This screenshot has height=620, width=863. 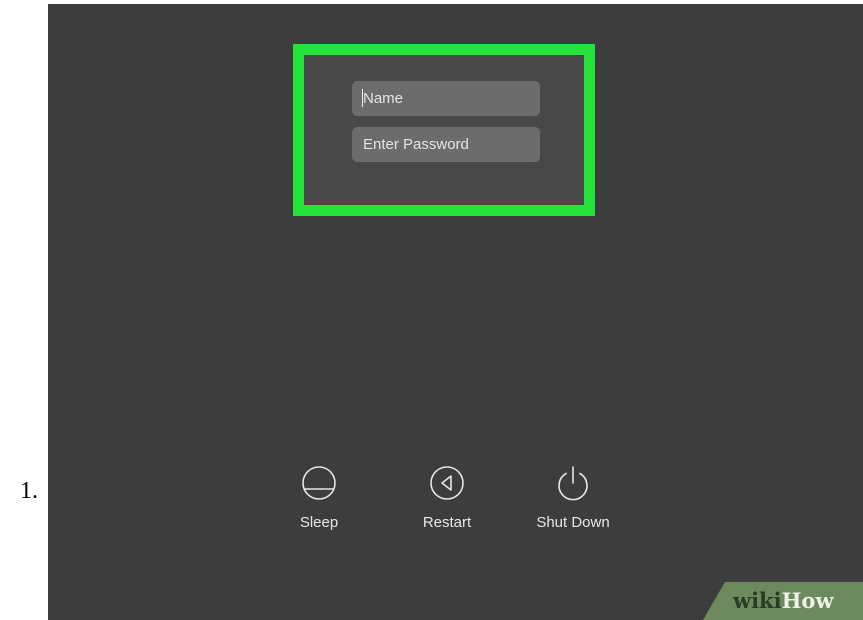 I want to click on list-marker: 1., so click(x=29, y=491).